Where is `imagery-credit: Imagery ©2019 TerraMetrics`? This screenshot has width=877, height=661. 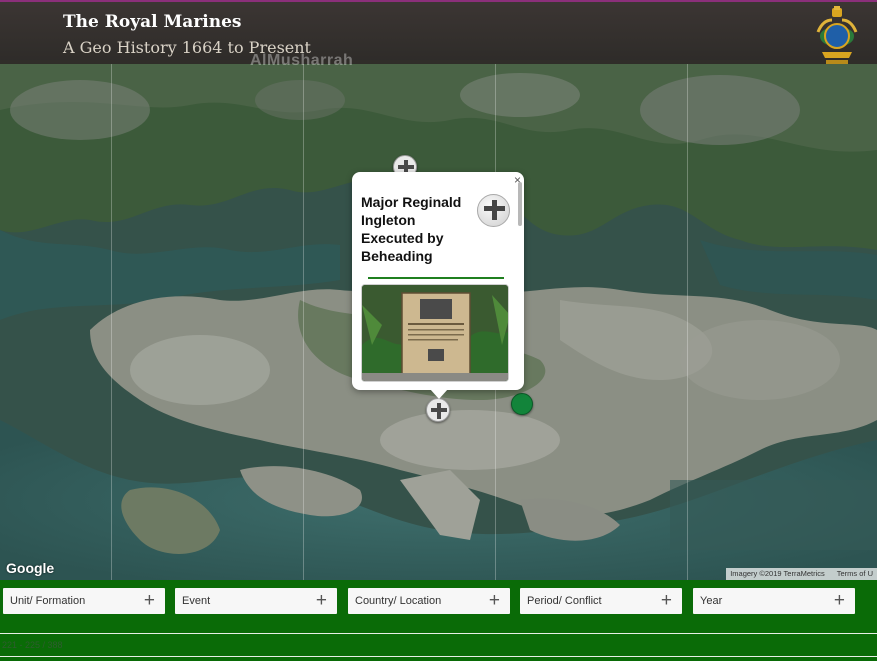 imagery-credit: Imagery ©2019 TerraMetrics is located at coordinates (777, 573).